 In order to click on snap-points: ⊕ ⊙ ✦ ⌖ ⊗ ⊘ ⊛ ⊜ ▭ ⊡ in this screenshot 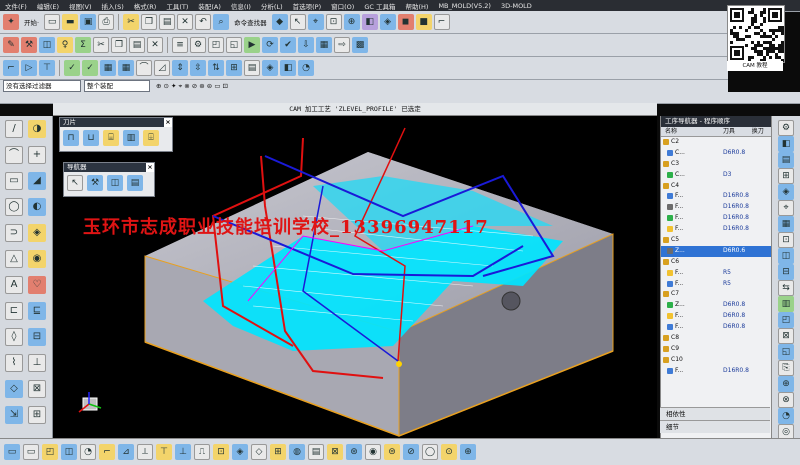, I will do `click(192, 86)`.